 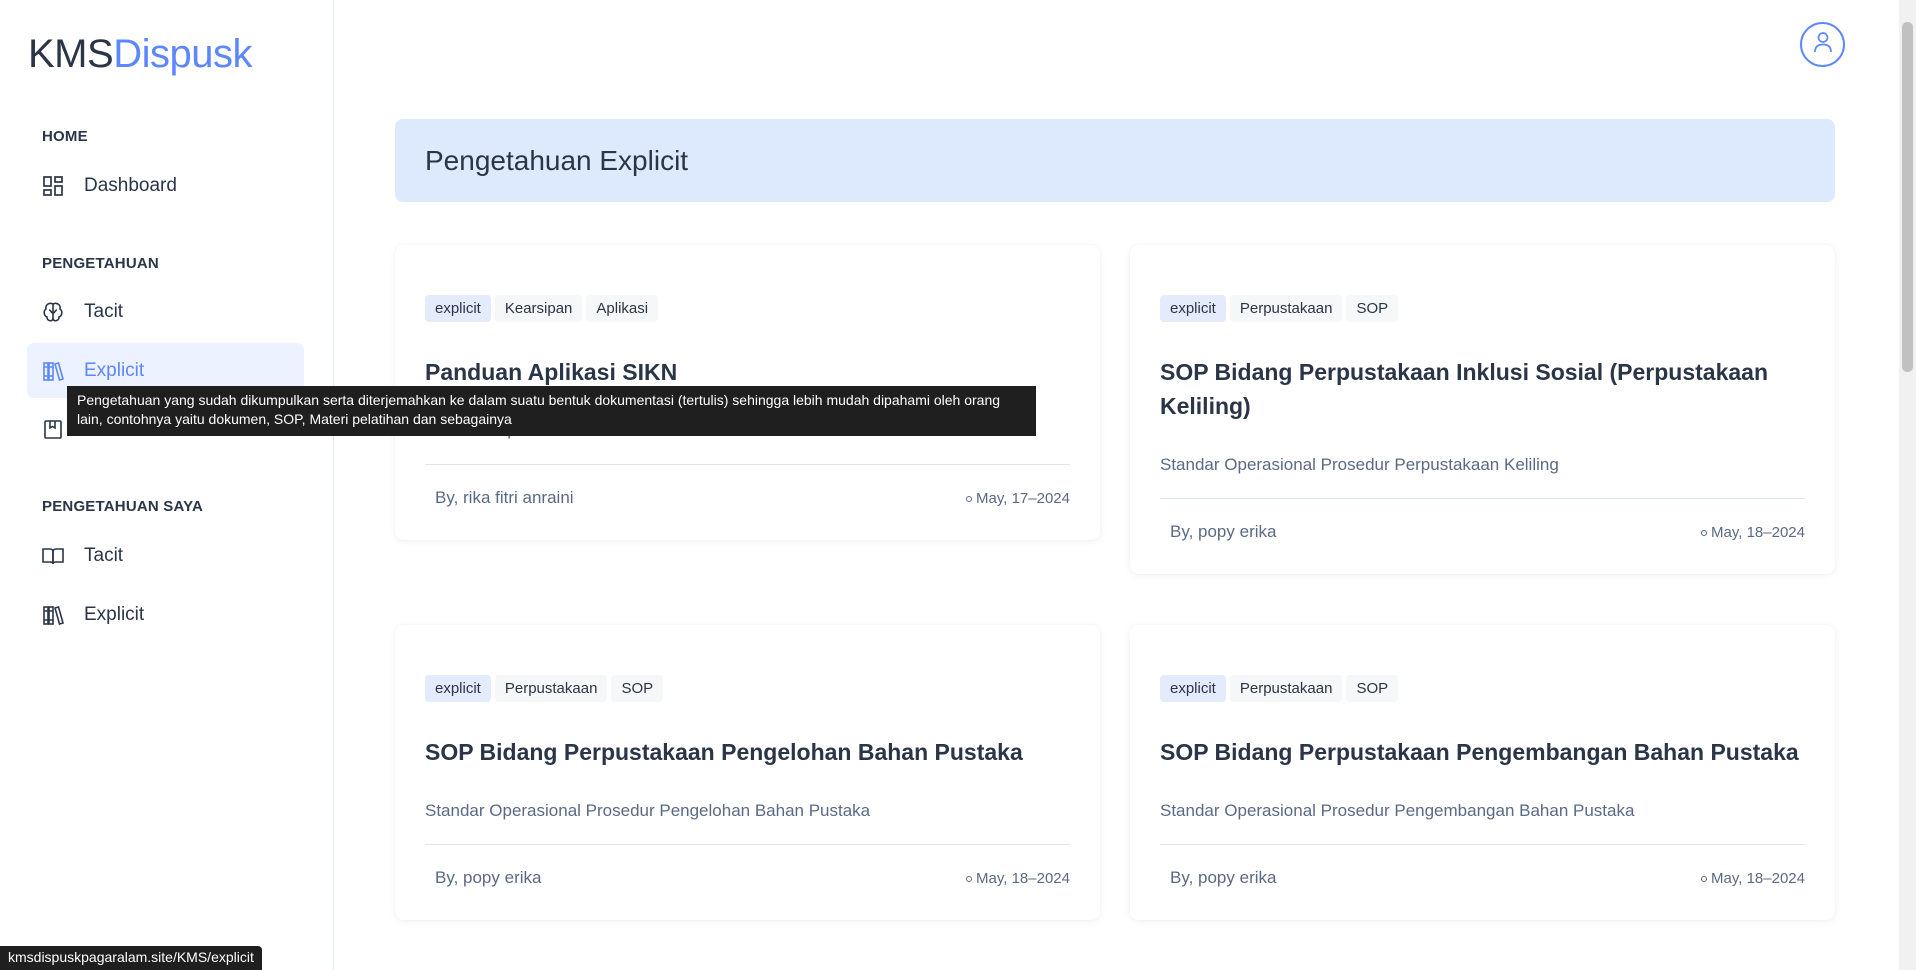 What do you see at coordinates (622, 308) in the screenshot?
I see `tag-badge: Aplikasi` at bounding box center [622, 308].